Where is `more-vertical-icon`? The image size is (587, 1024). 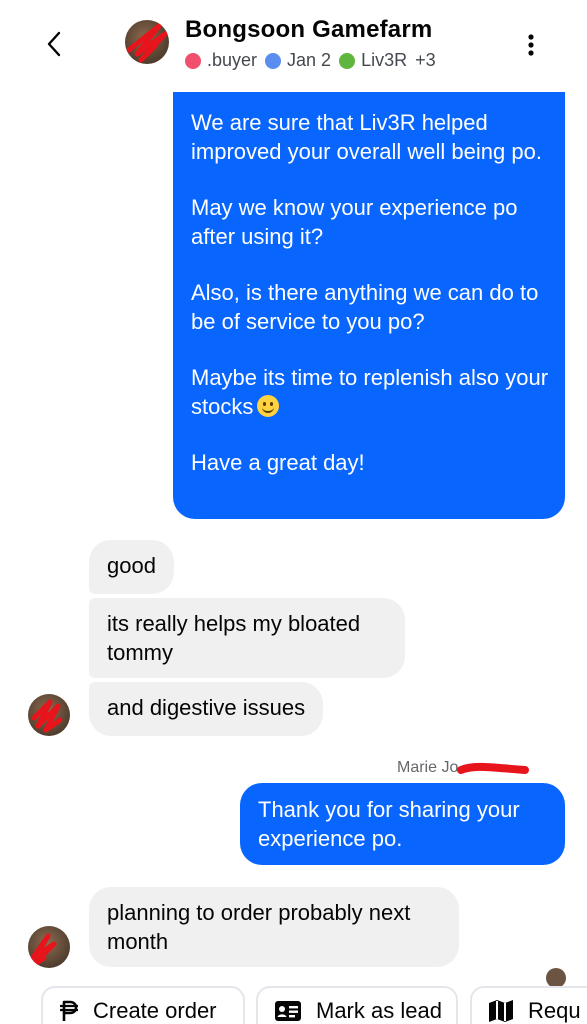
more-vertical-icon is located at coordinates (531, 45).